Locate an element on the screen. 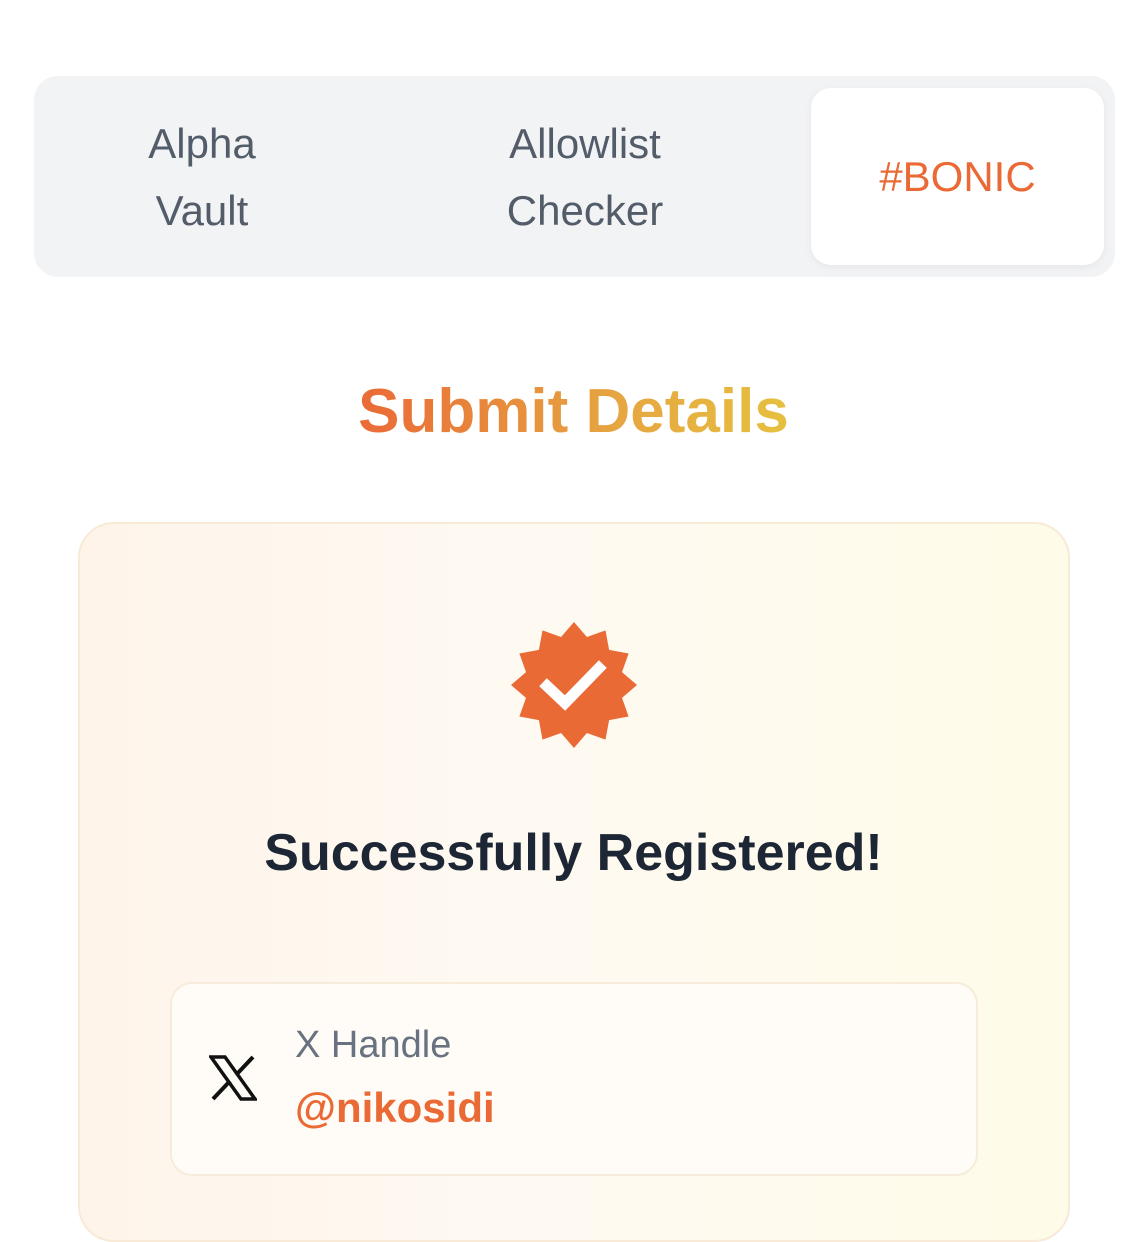 The height and width of the screenshot is (1242, 1147). page-title-text: Submit Details is located at coordinates (573, 411).